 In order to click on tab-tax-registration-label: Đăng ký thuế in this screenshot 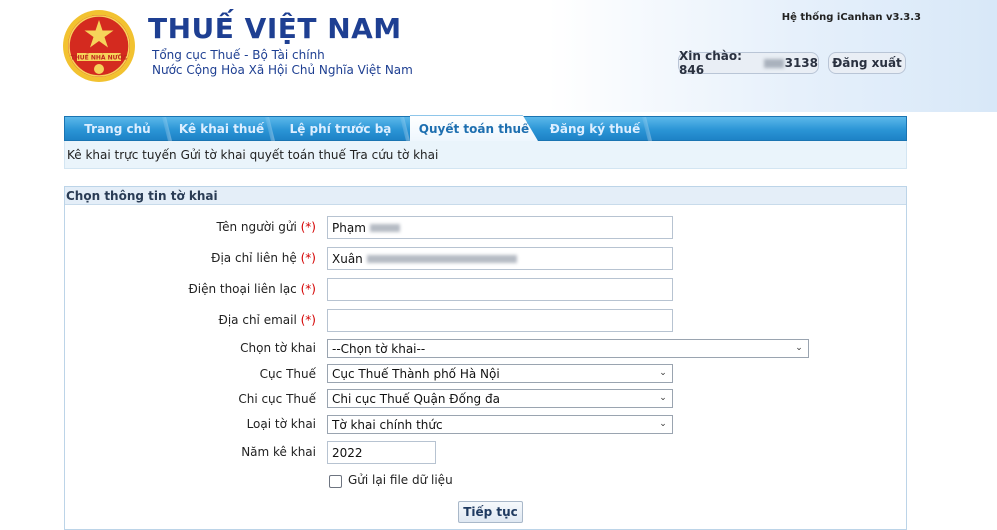, I will do `click(595, 129)`.